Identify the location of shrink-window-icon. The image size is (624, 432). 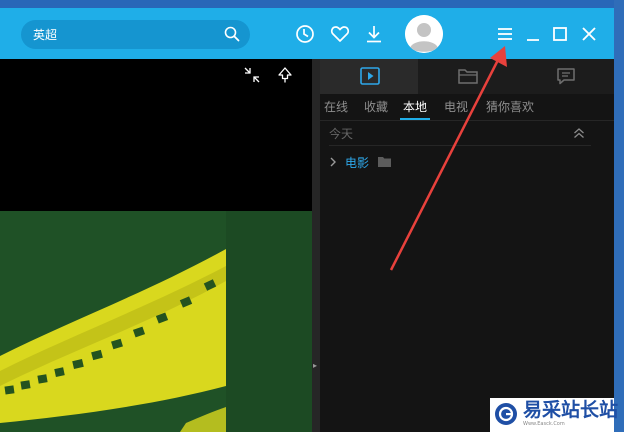
(252, 75).